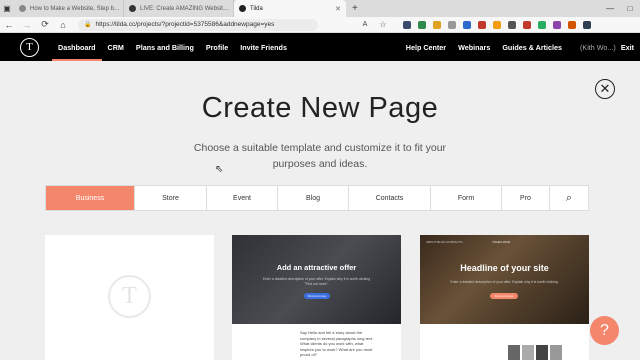  Describe the element at coordinates (532, 47) in the screenshot. I see `nav-guides-articles: Guides & Articles` at that location.